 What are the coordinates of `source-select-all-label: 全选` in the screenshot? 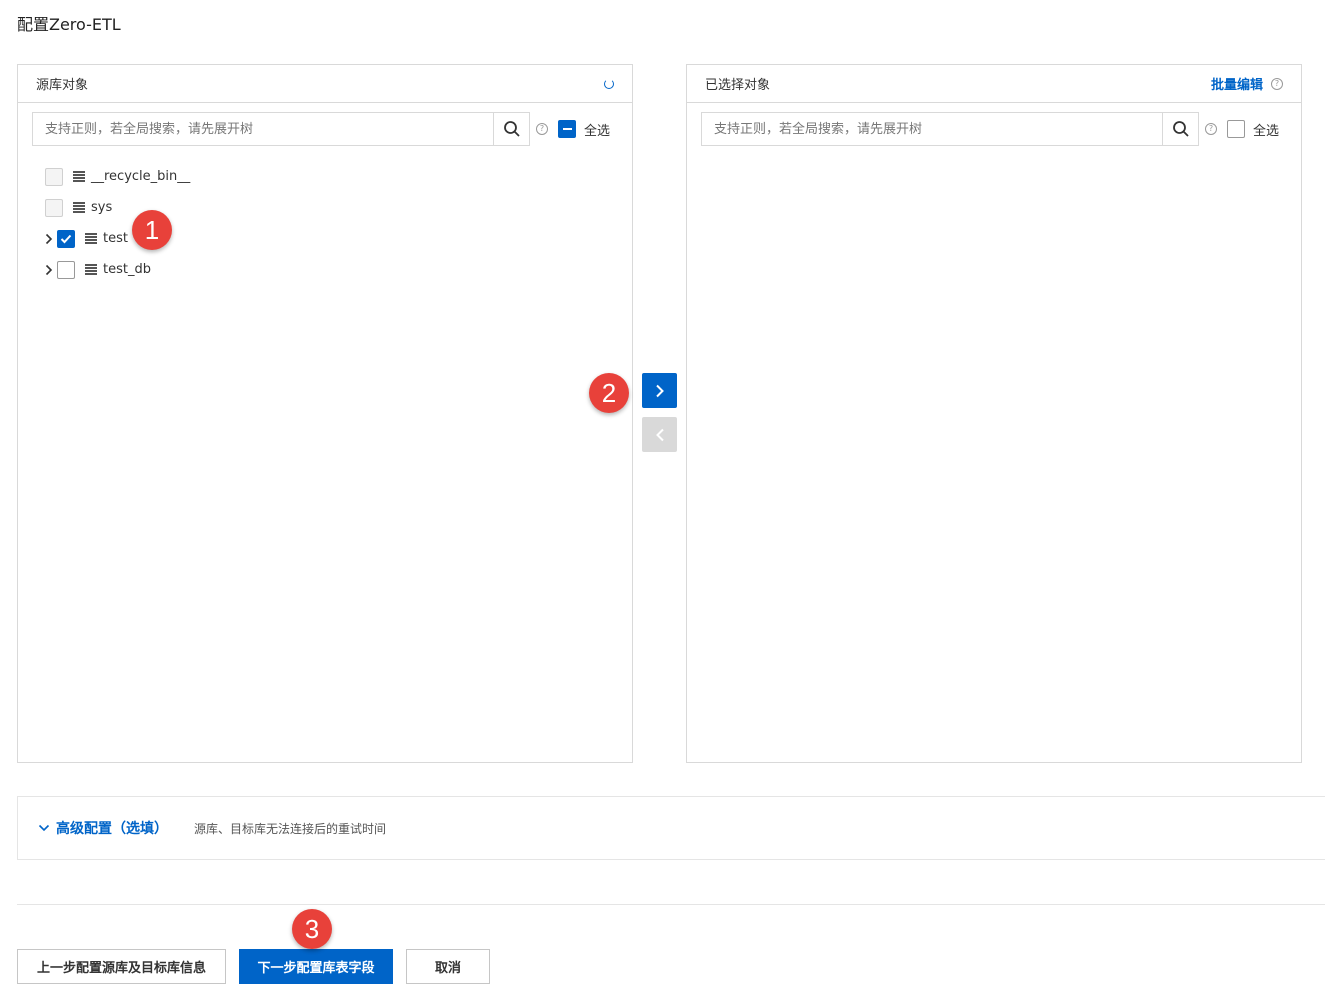 It's located at (597, 131).